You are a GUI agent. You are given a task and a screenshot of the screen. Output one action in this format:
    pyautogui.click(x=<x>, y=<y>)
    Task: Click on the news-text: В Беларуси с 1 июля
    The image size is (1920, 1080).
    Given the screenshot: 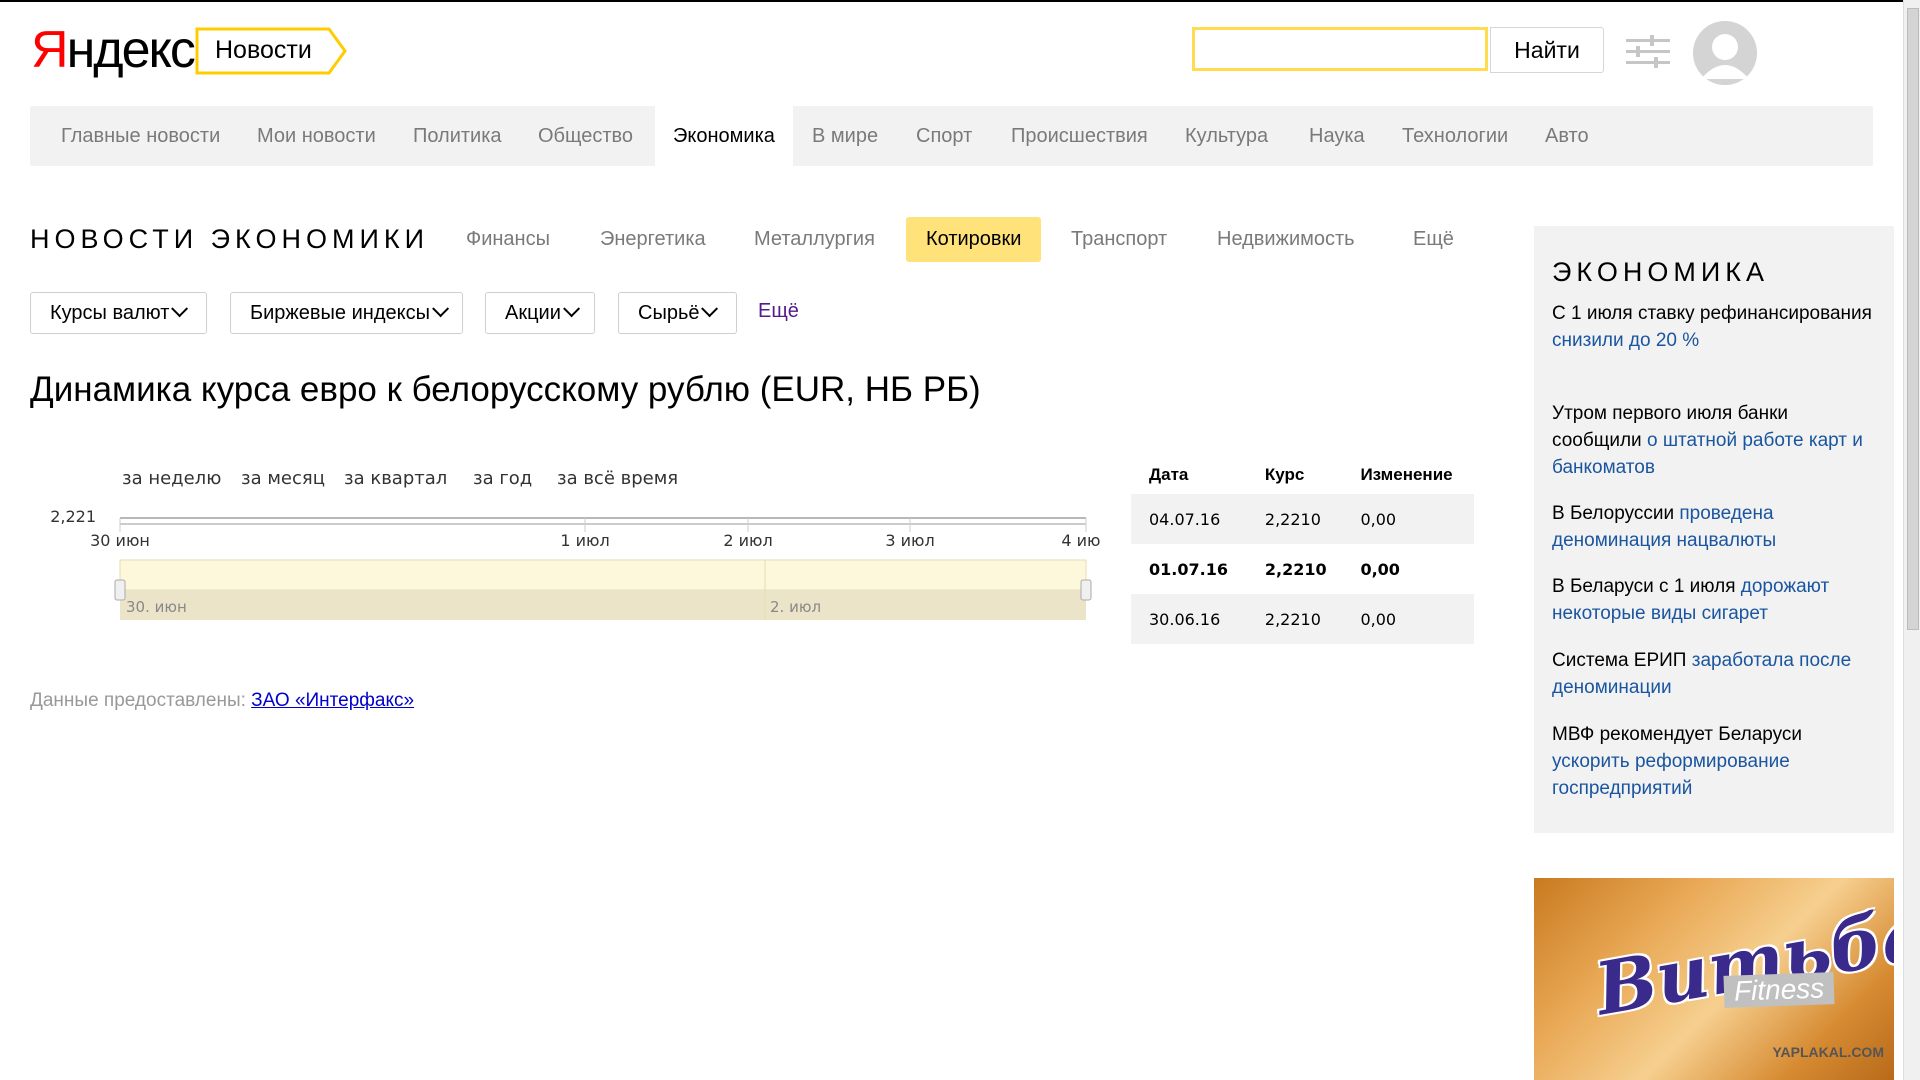 What is the action you would take?
    pyautogui.click(x=1644, y=586)
    